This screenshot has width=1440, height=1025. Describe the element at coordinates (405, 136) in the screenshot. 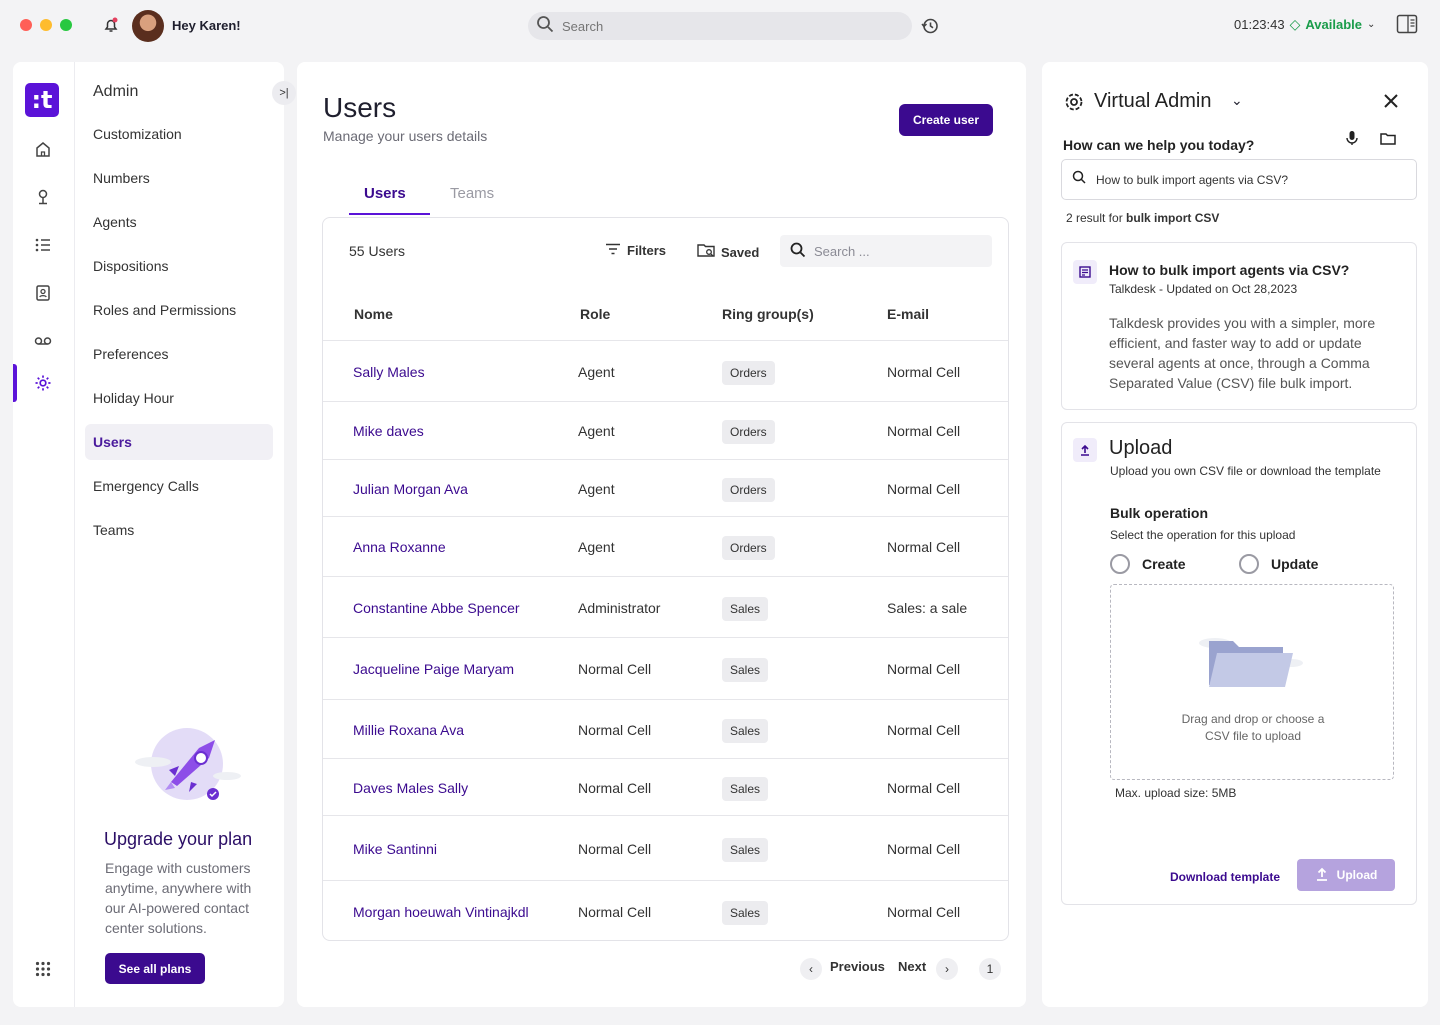

I see `page-subtitle: Manage your users details` at that location.